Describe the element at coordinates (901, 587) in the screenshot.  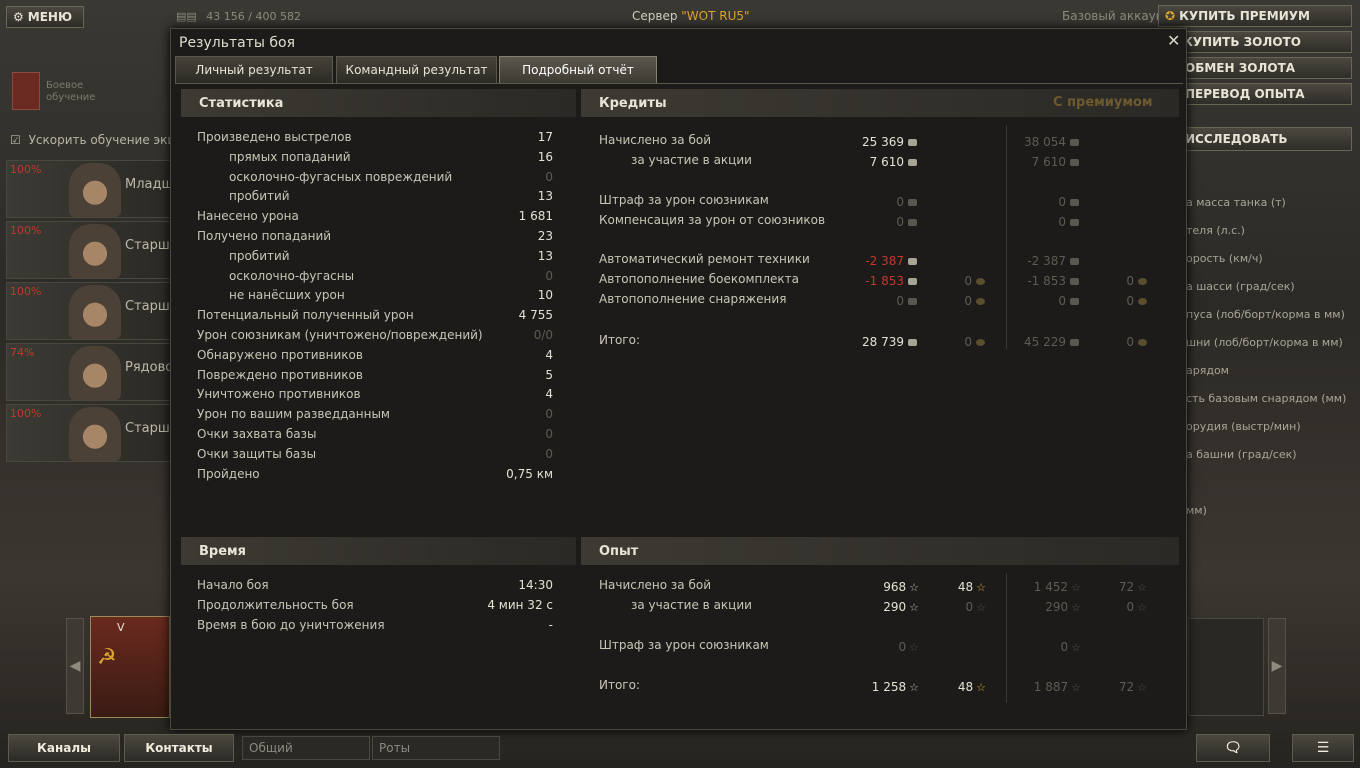
I see `value-cell: 968 ☆` at that location.